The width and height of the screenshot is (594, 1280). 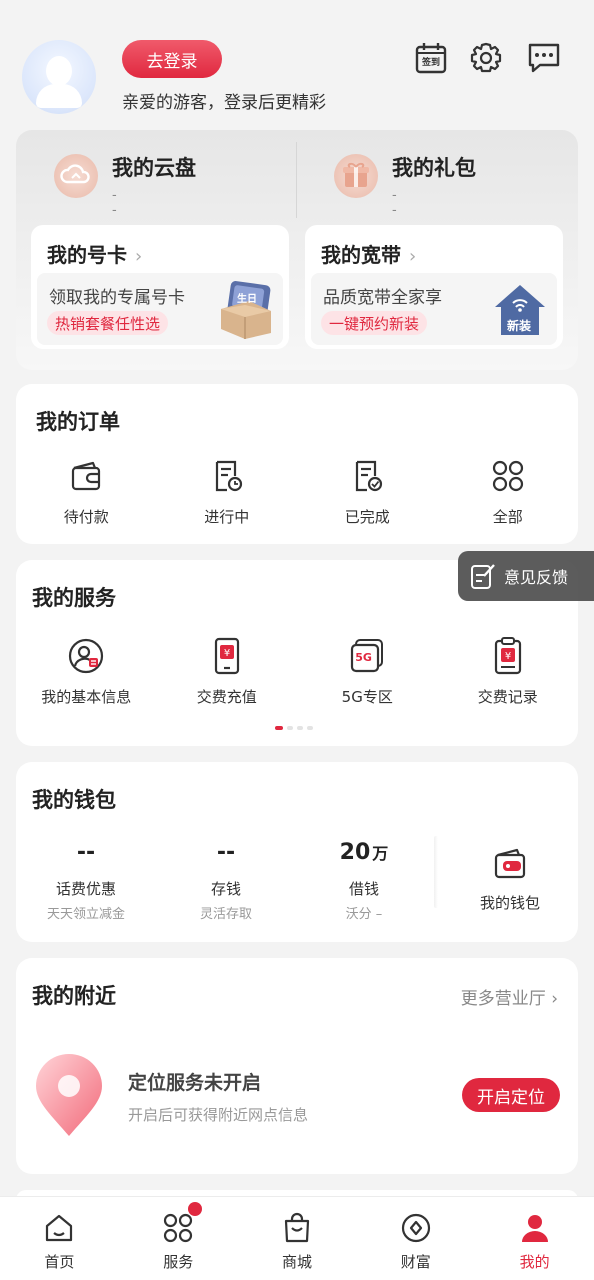 I want to click on gift-pack-title: 我的礼包, so click(x=434, y=168).